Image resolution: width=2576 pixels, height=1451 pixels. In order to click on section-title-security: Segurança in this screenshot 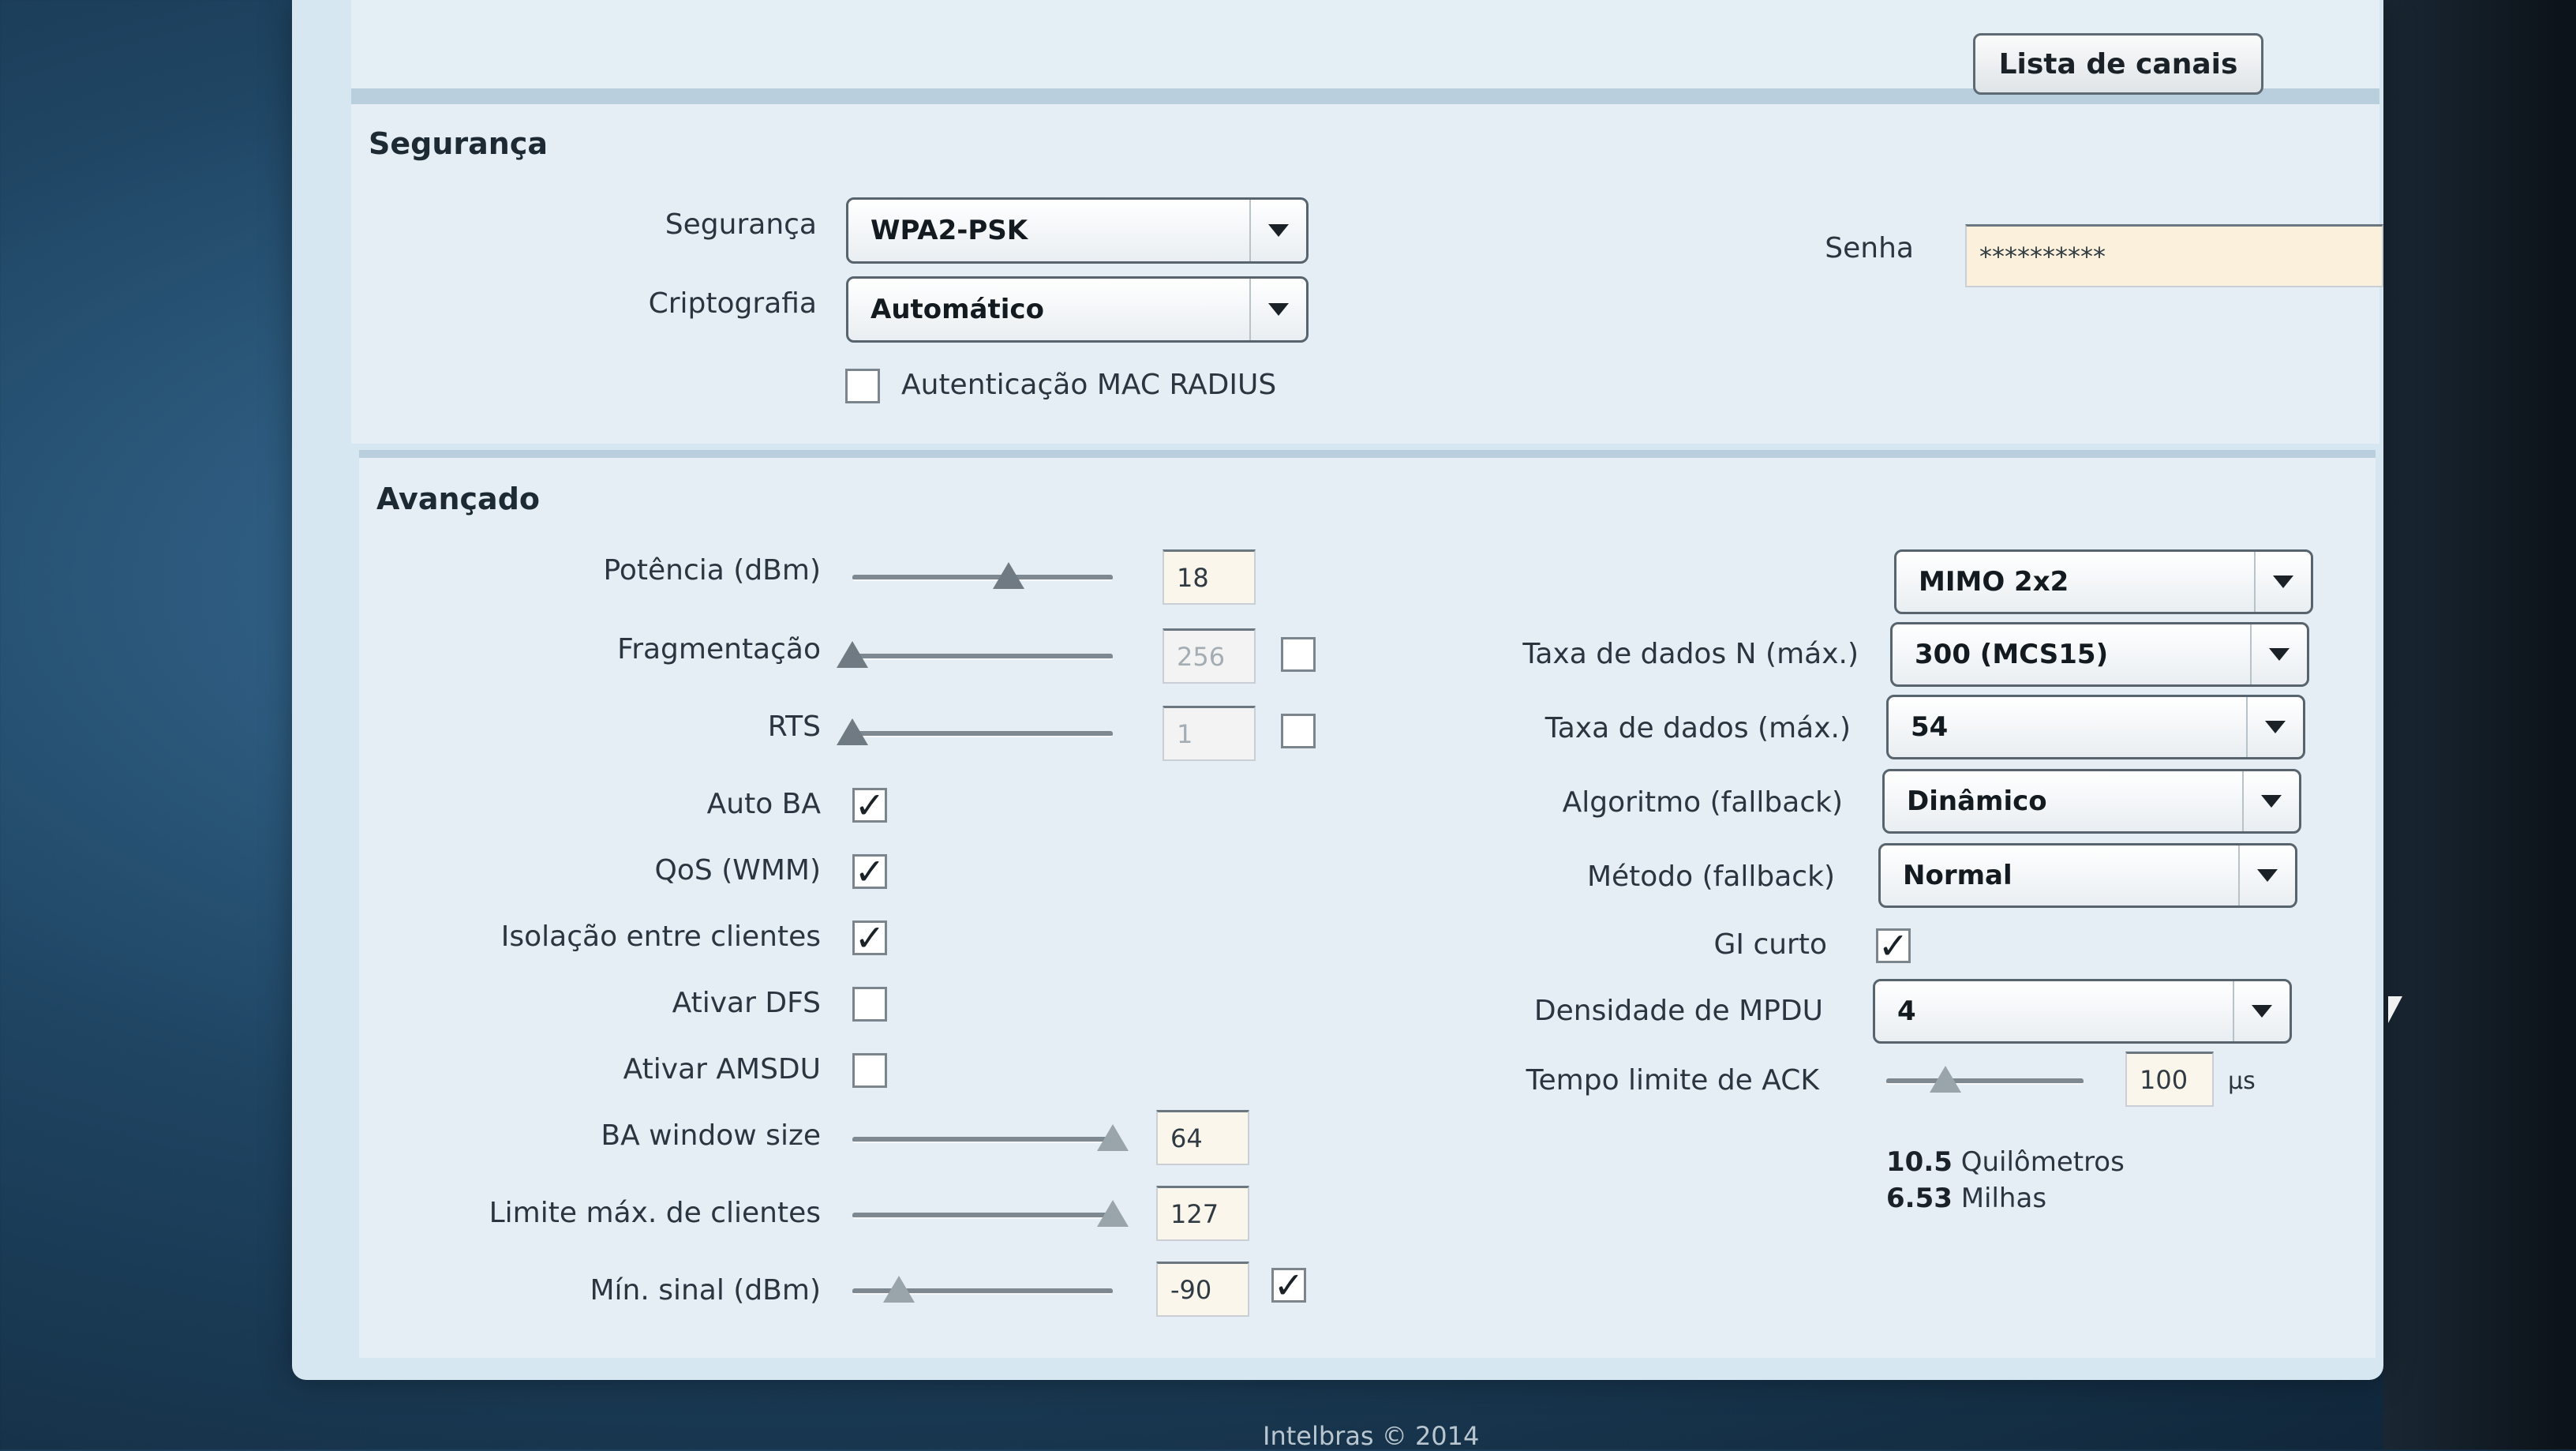, I will do `click(458, 143)`.